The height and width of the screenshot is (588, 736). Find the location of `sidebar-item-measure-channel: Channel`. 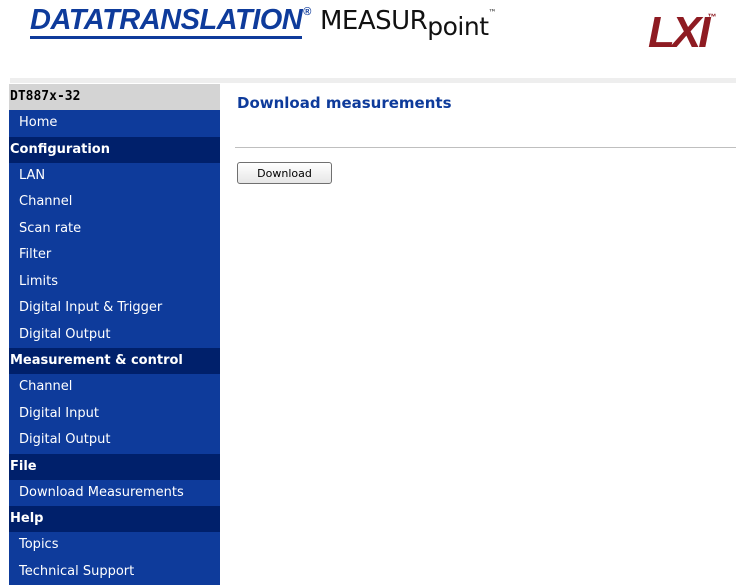

sidebar-item-measure-channel: Channel is located at coordinates (114, 387).